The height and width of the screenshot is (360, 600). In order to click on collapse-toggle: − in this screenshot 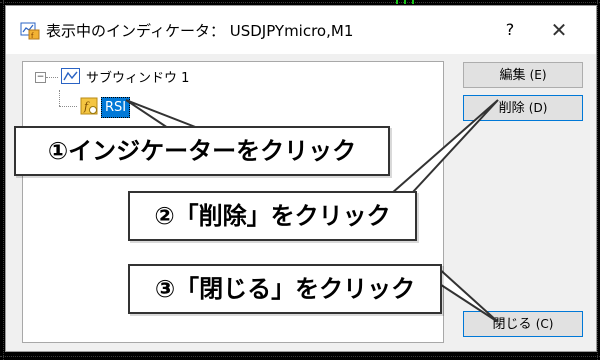, I will do `click(40, 77)`.